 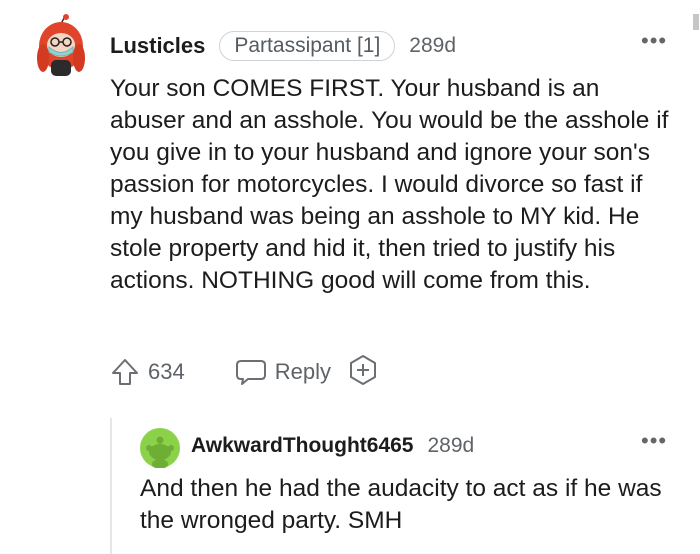 I want to click on vote-count: 634, so click(x=166, y=371).